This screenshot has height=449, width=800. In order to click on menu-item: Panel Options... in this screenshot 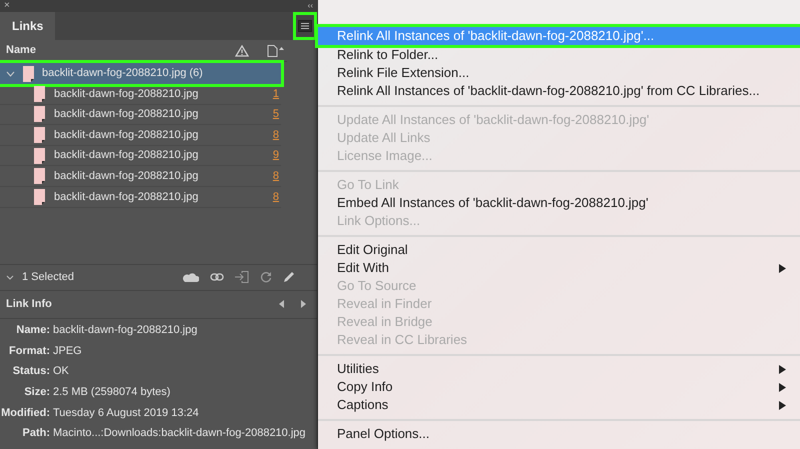, I will do `click(559, 434)`.